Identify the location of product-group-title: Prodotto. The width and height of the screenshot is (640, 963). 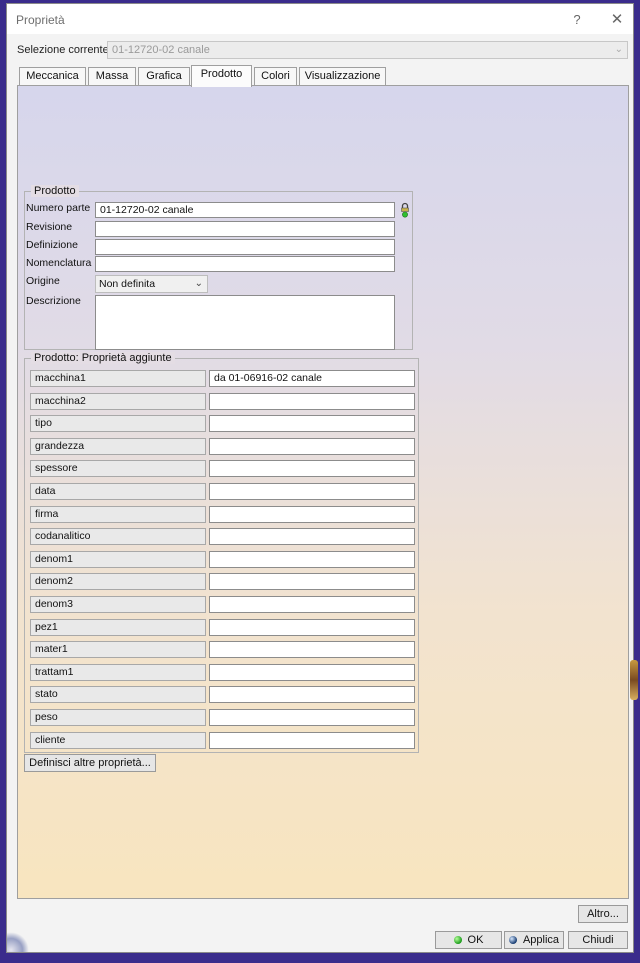
(55, 191).